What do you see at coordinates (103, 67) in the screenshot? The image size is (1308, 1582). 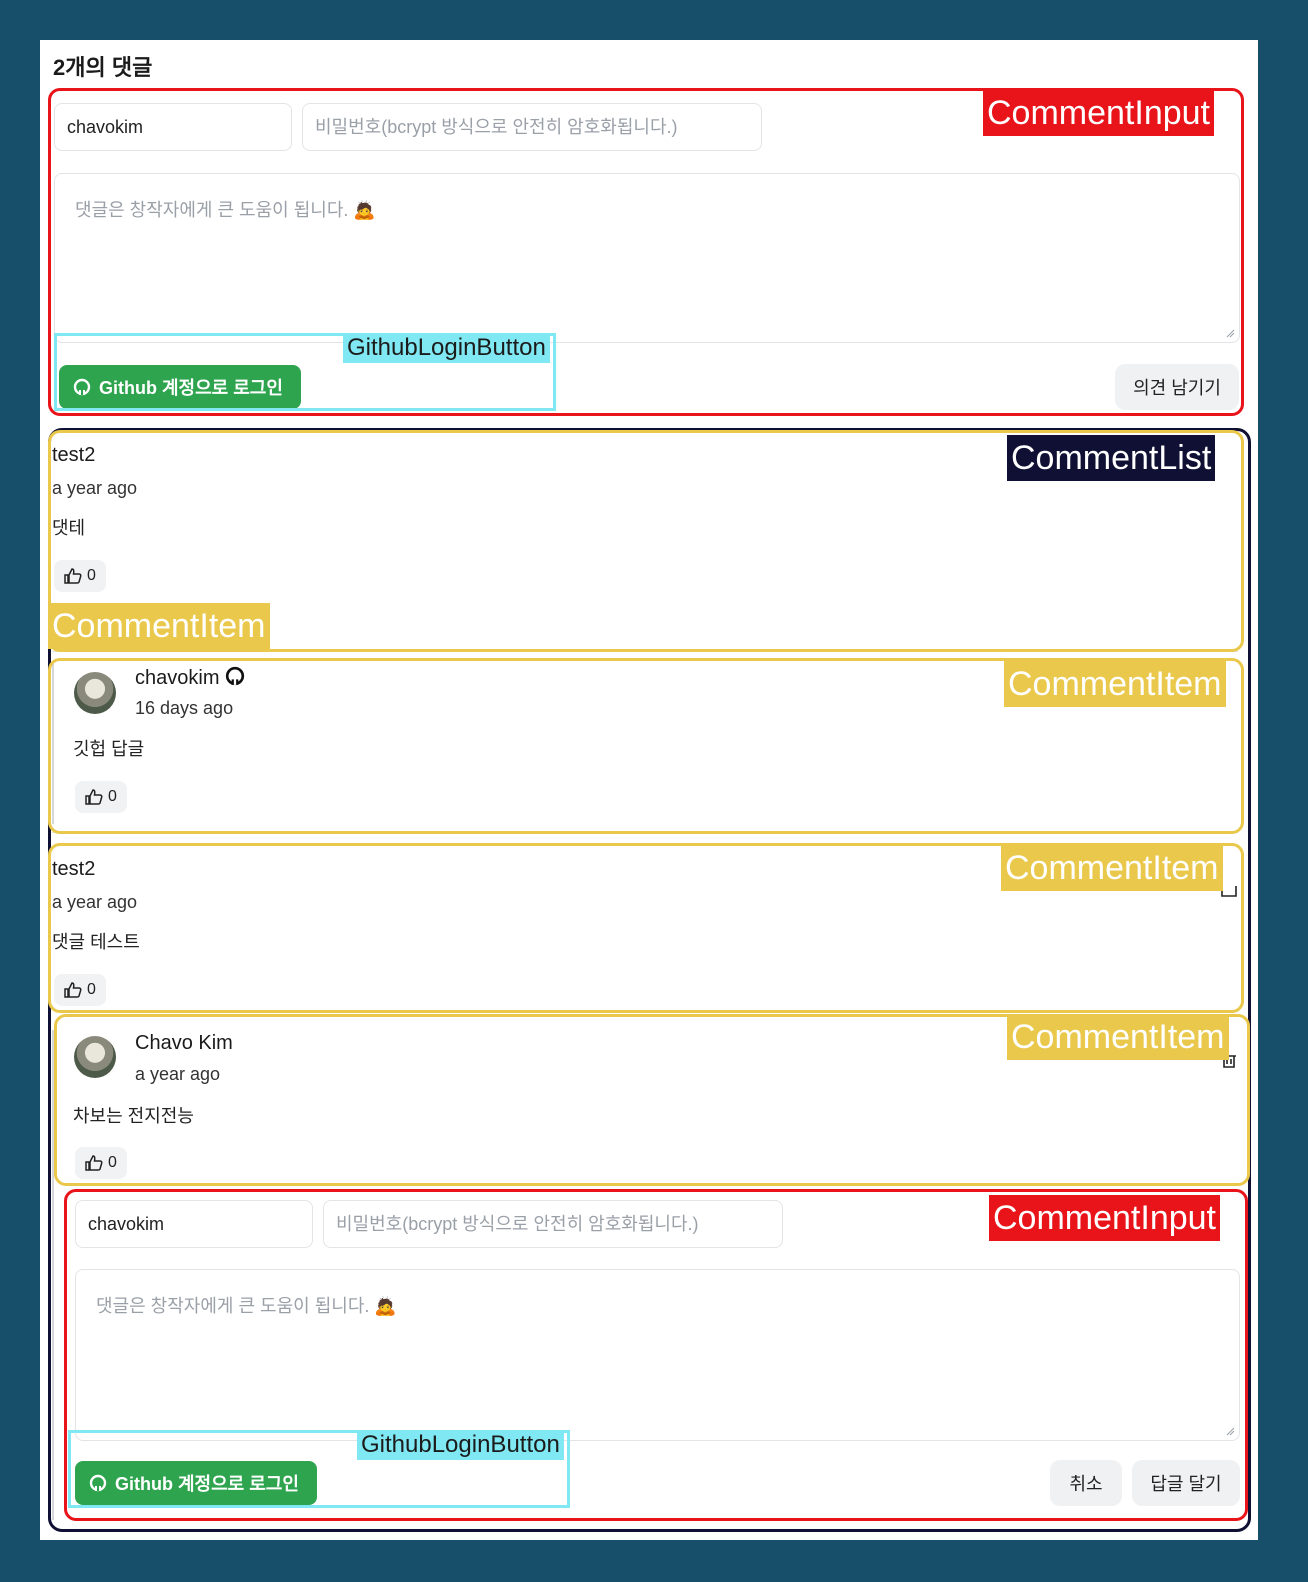 I see `comments-title: 2개의 댓글` at bounding box center [103, 67].